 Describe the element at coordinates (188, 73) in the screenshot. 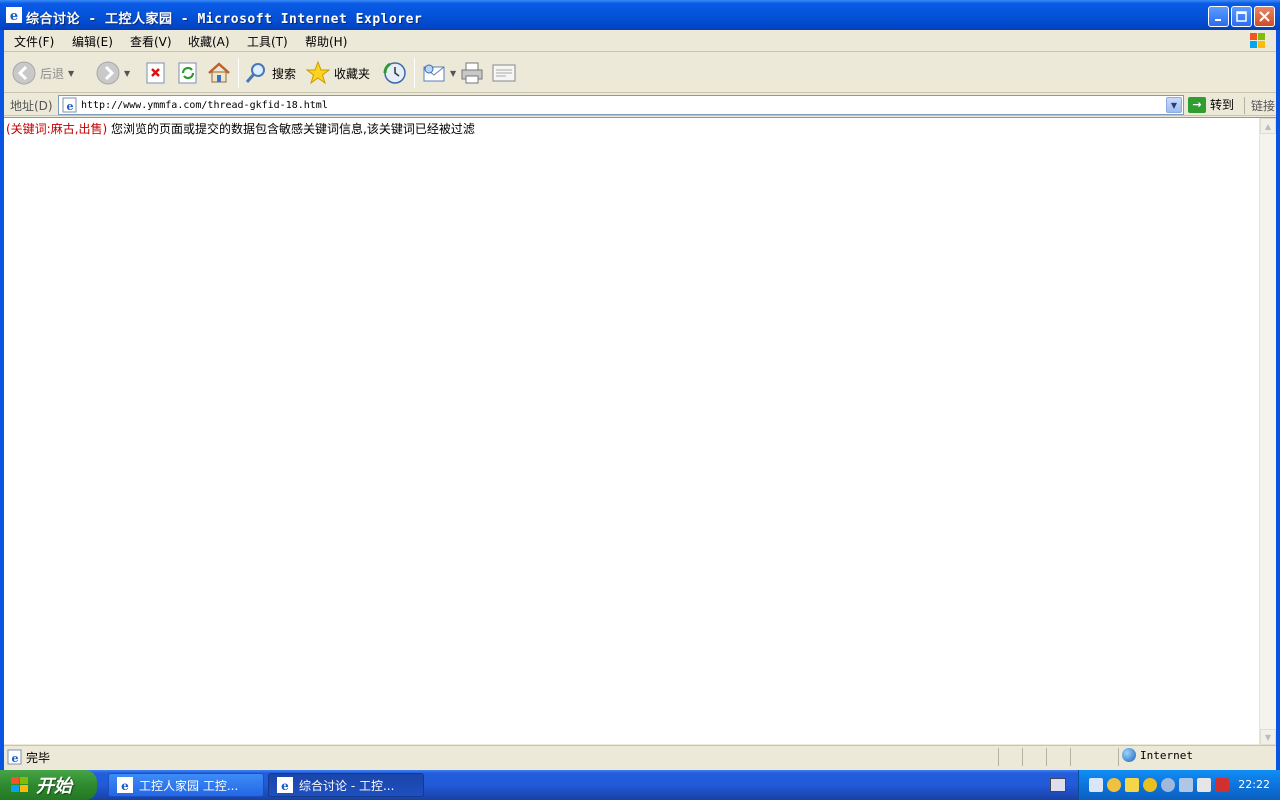

I see `refresh-button` at that location.